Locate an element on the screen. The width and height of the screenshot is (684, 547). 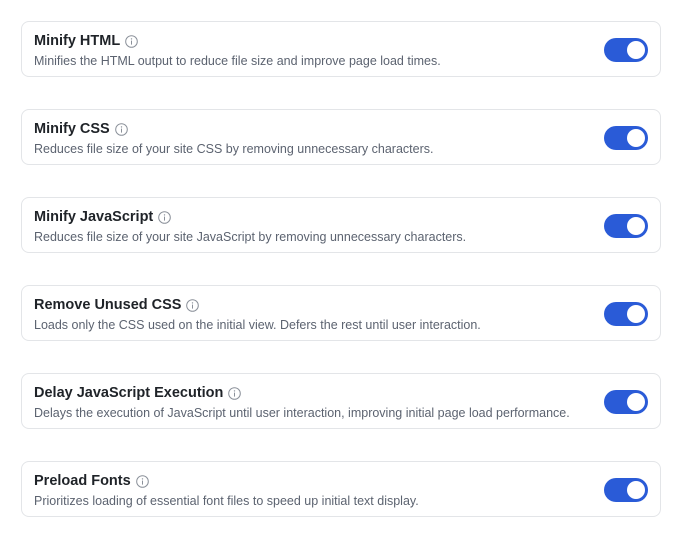
setting-title-row: Minify JavaScript is located at coordinates (307, 217).